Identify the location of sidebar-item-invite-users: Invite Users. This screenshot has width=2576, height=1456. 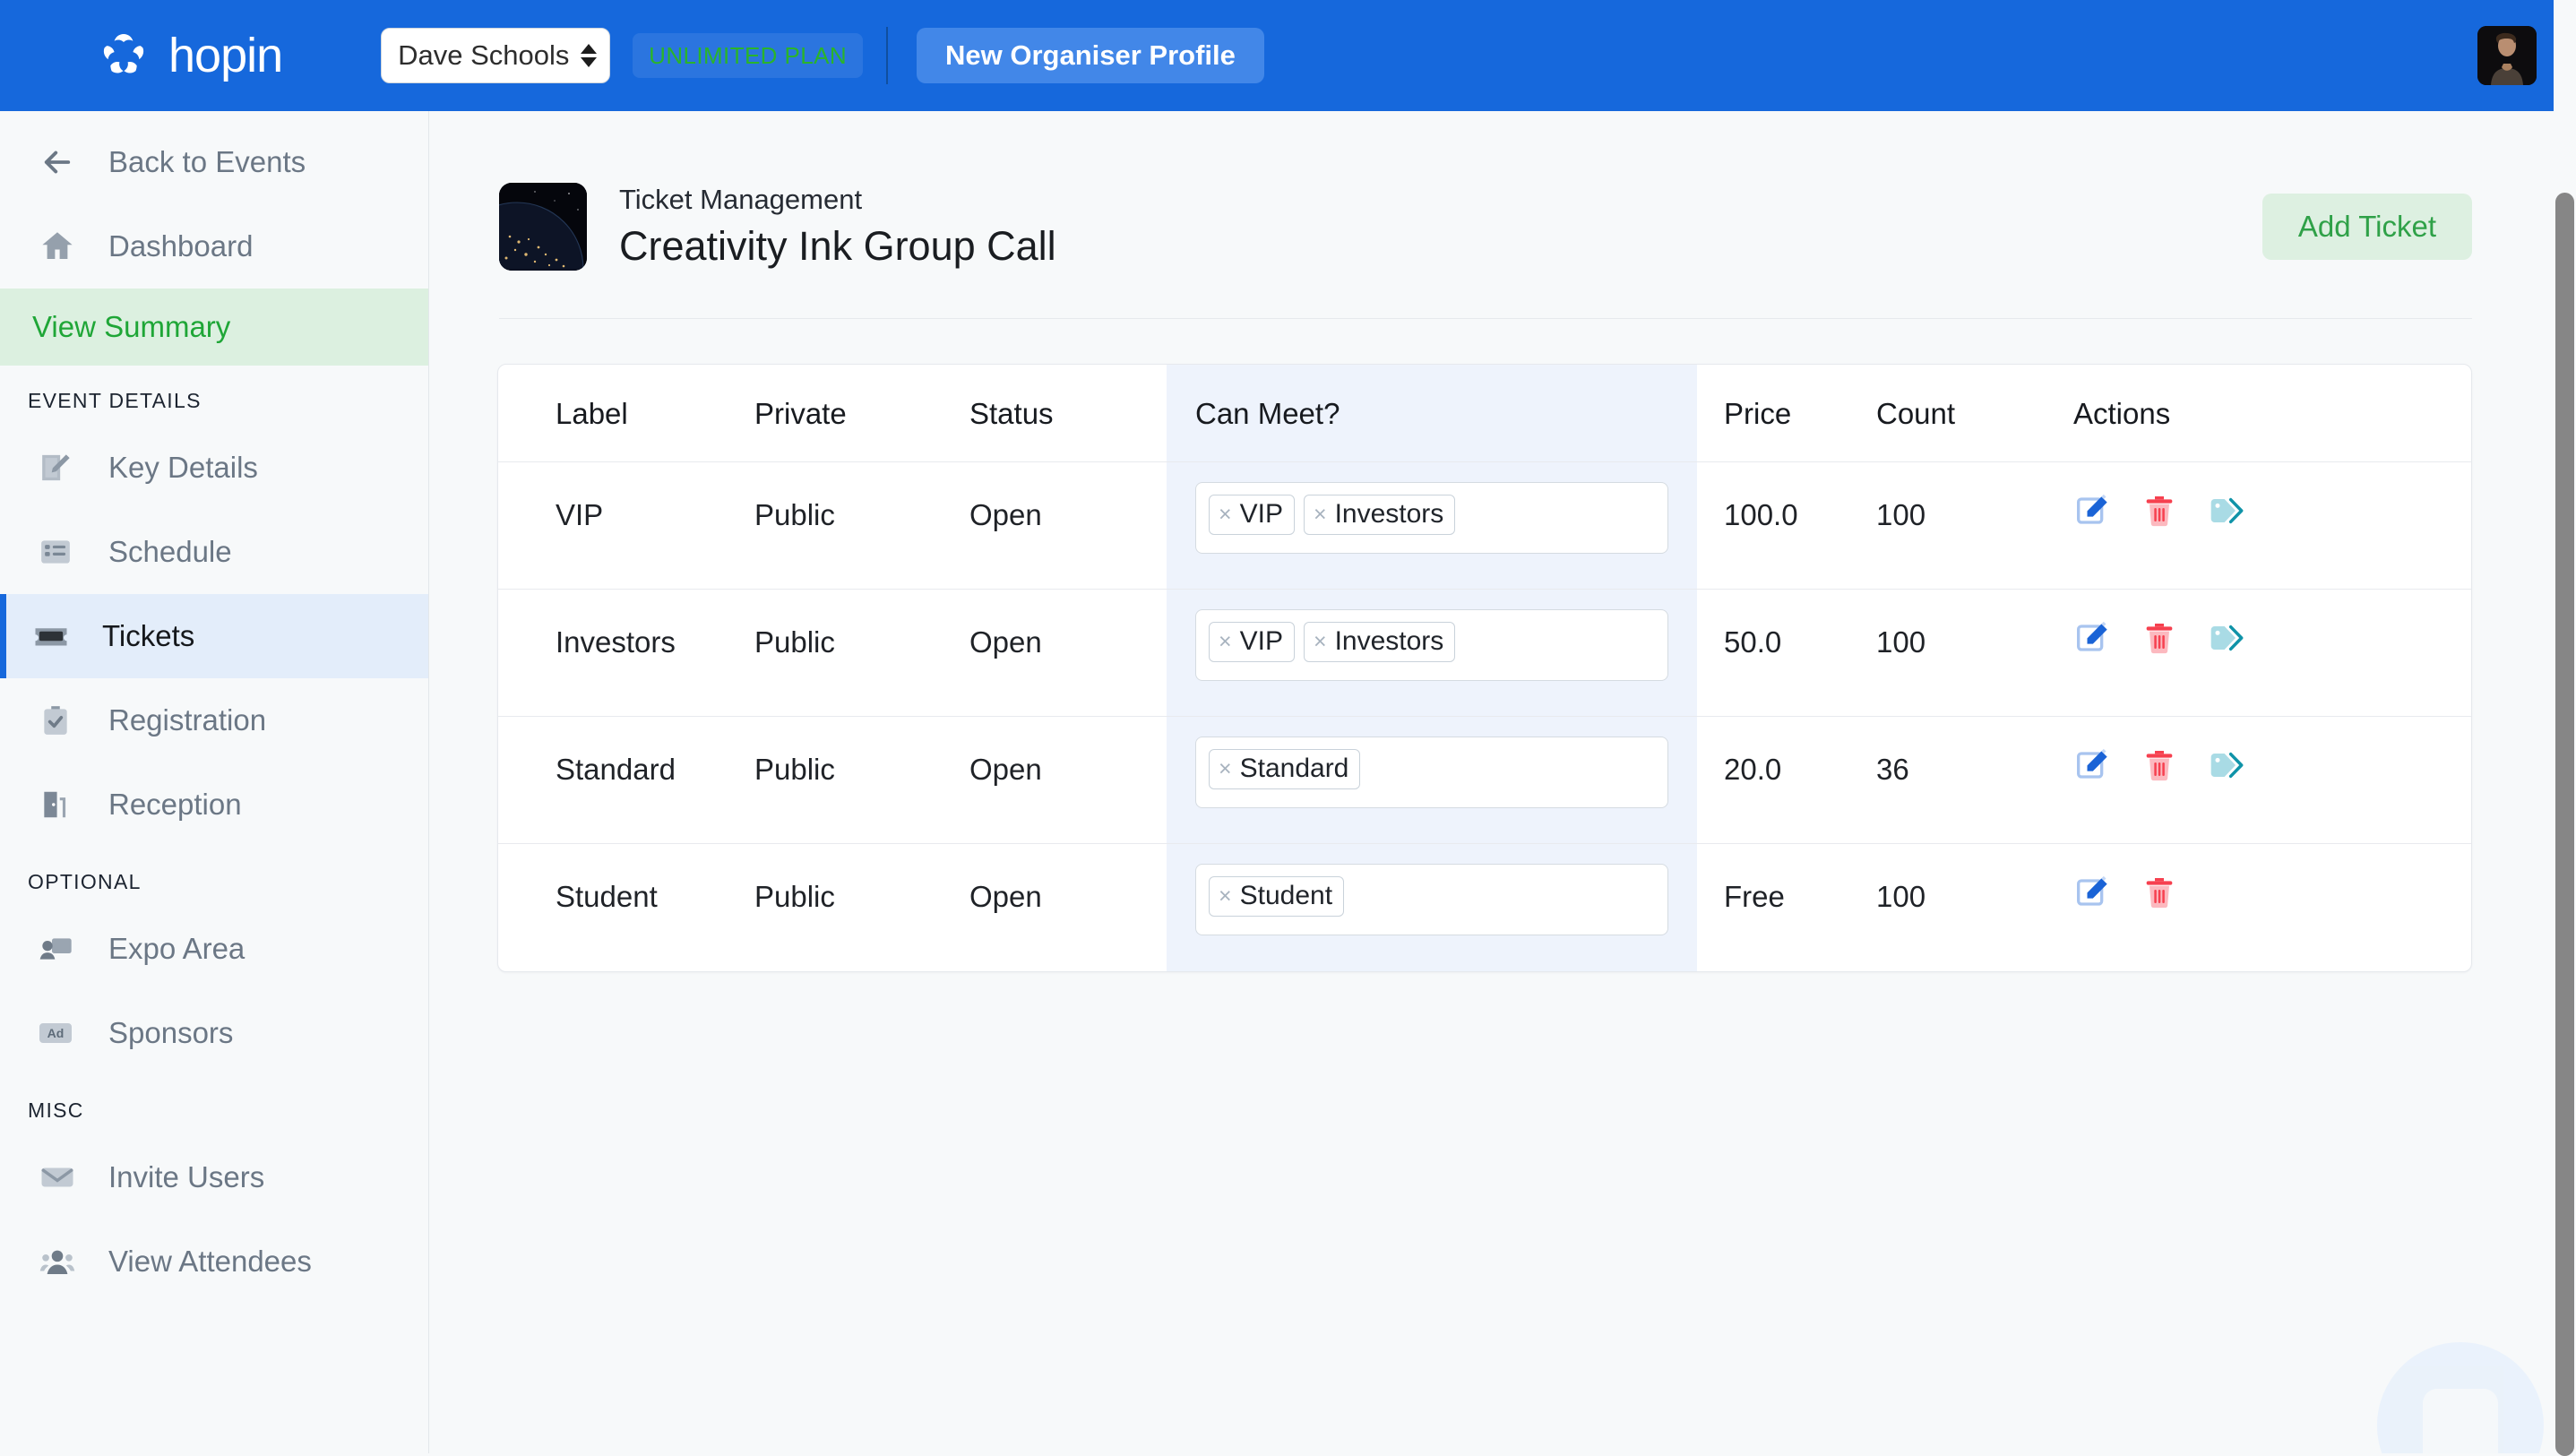
(214, 1177).